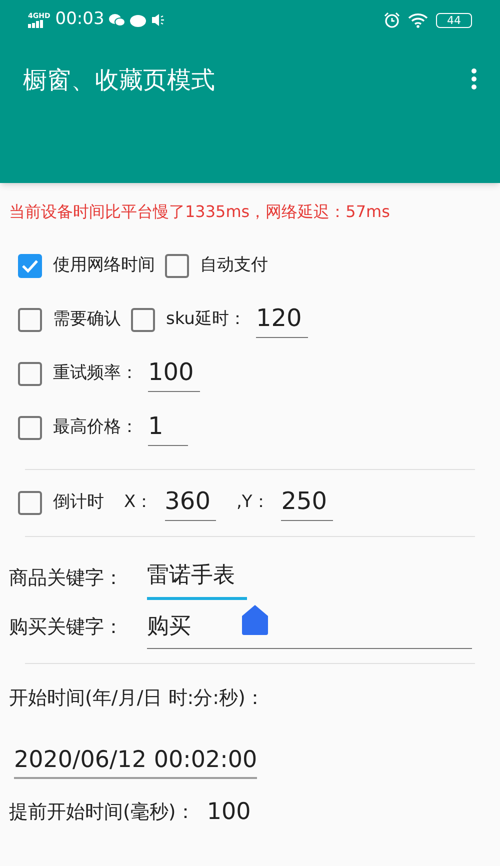 The image size is (500, 866). Describe the element at coordinates (78, 502) in the screenshot. I see `checkbox-label: 倒计时` at that location.